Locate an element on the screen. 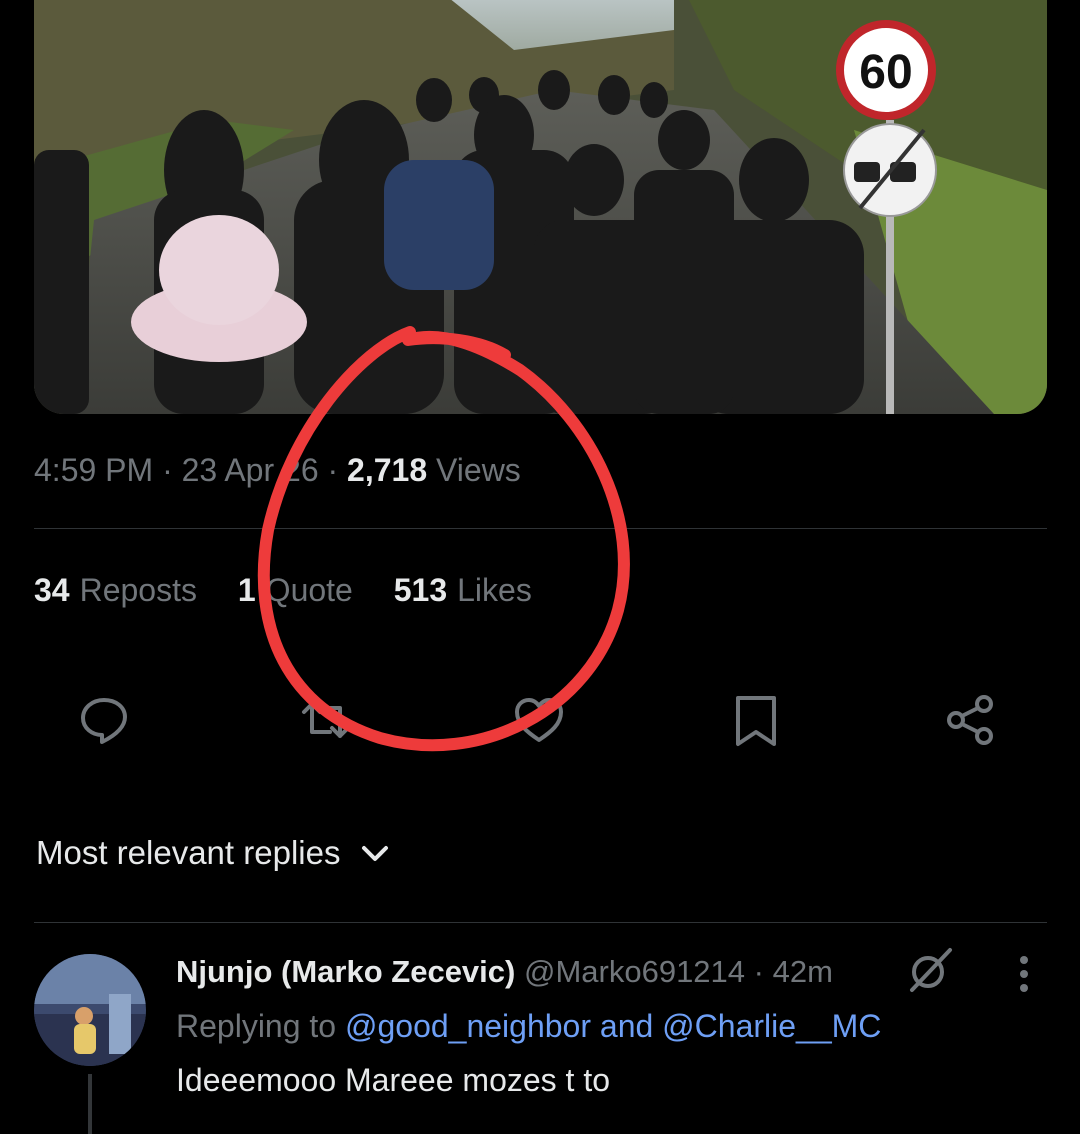  replies-sort-dropdown: Most relevant replies is located at coordinates (214, 853).